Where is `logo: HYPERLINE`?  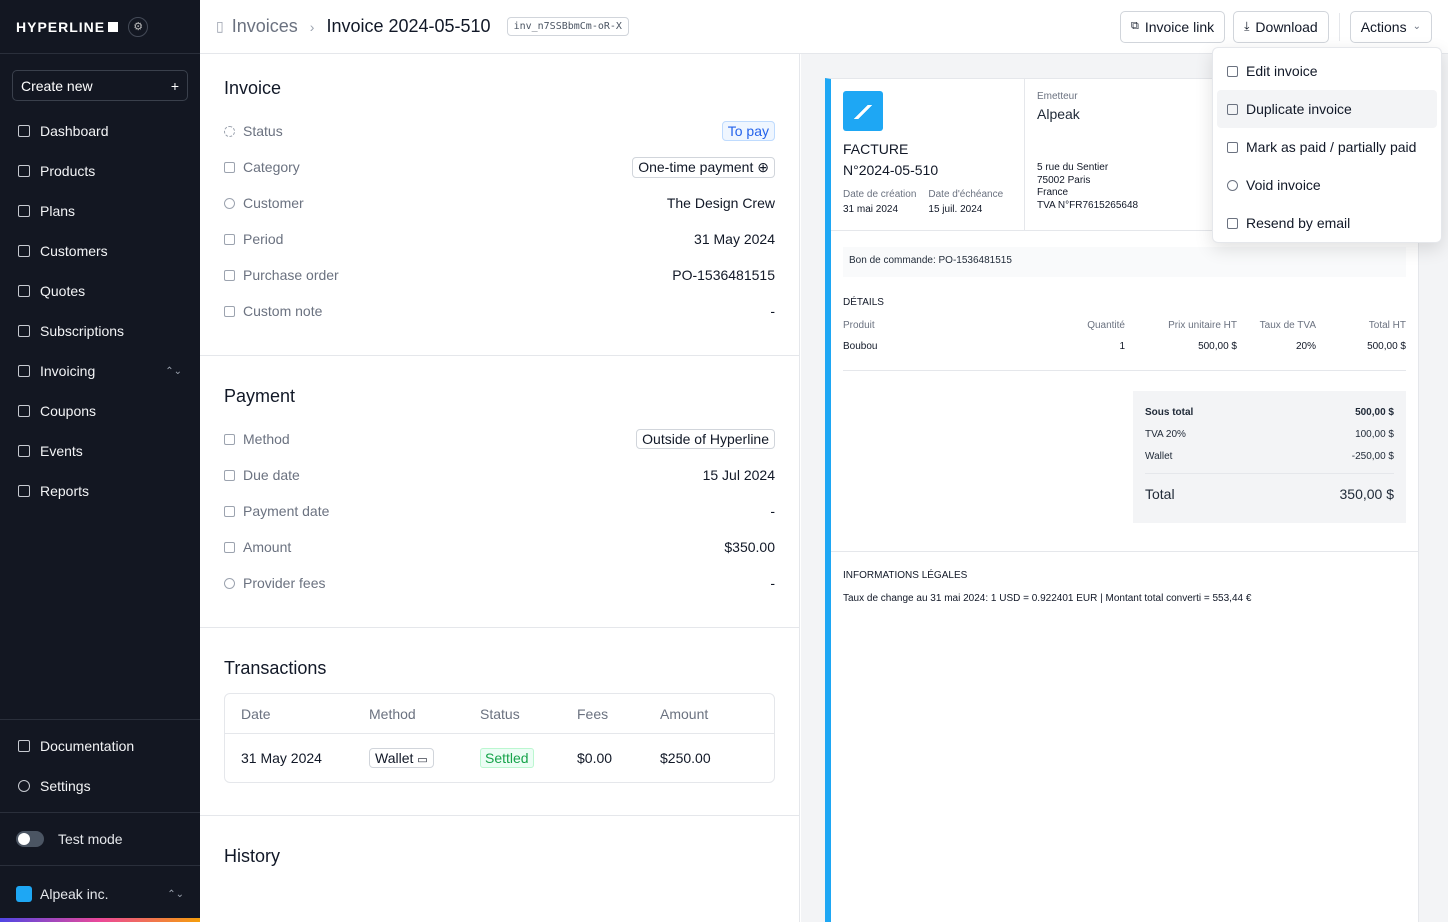
logo: HYPERLINE is located at coordinates (67, 27).